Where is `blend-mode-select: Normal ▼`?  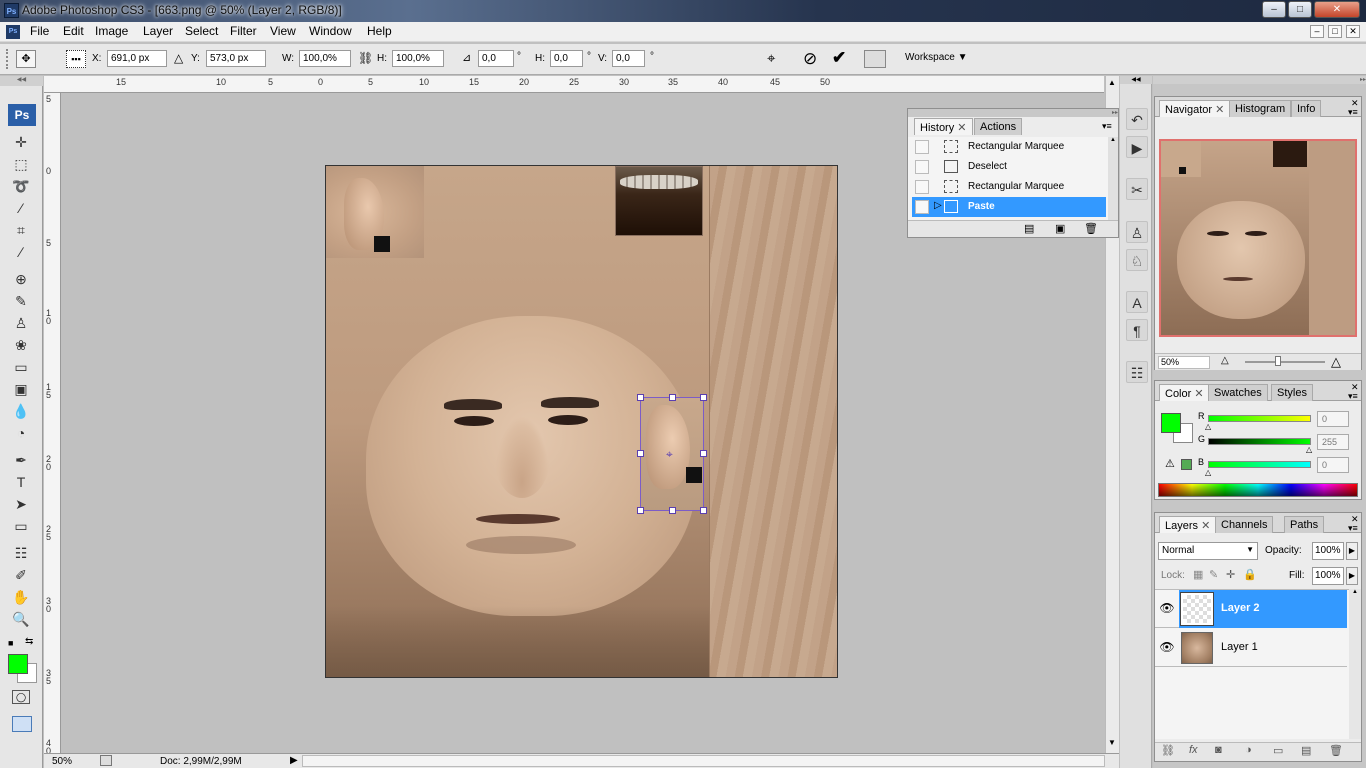 blend-mode-select: Normal ▼ is located at coordinates (1208, 551).